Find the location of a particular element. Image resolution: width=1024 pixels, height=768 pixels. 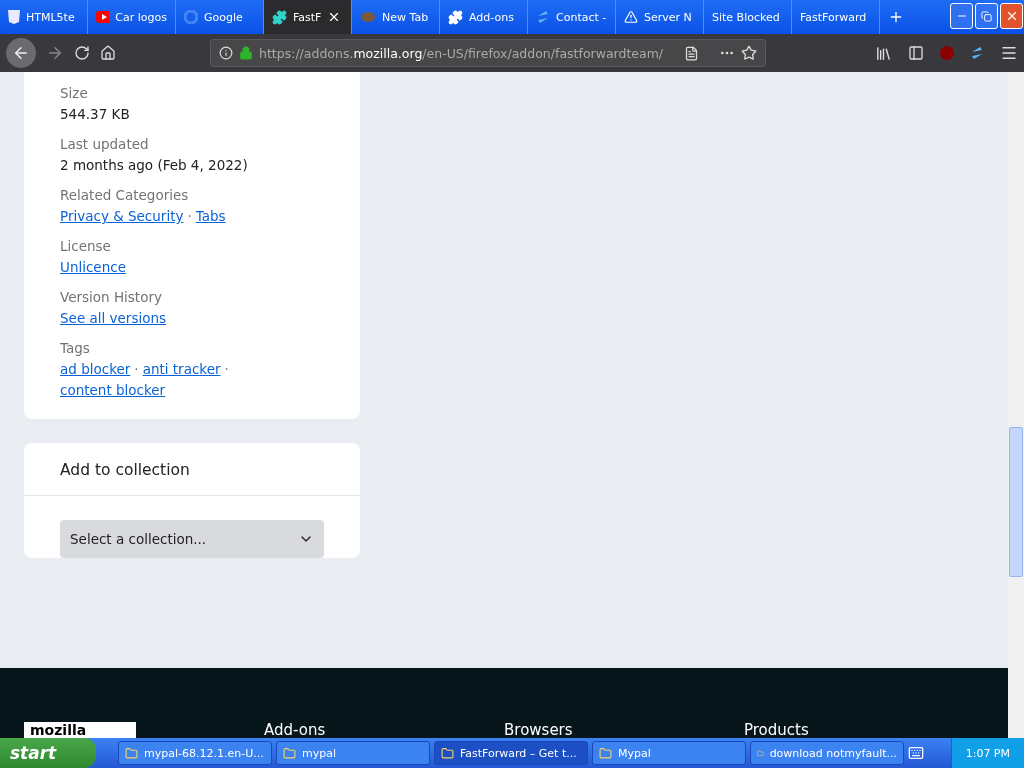

detail-link: anti tracker is located at coordinates (181, 369).